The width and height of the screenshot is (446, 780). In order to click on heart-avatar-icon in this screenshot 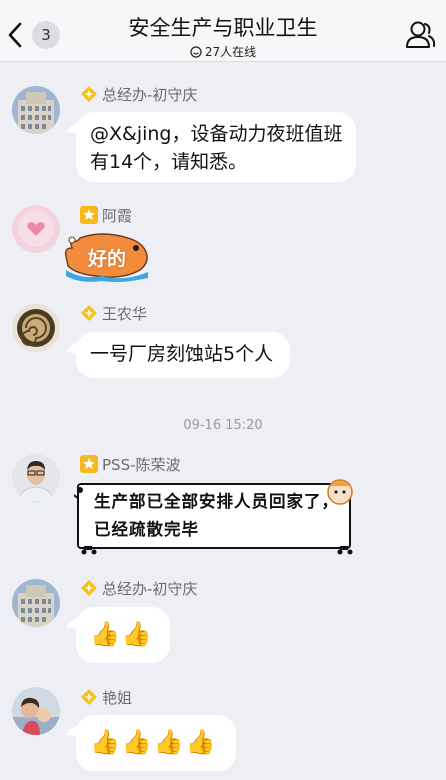, I will do `click(36, 229)`.